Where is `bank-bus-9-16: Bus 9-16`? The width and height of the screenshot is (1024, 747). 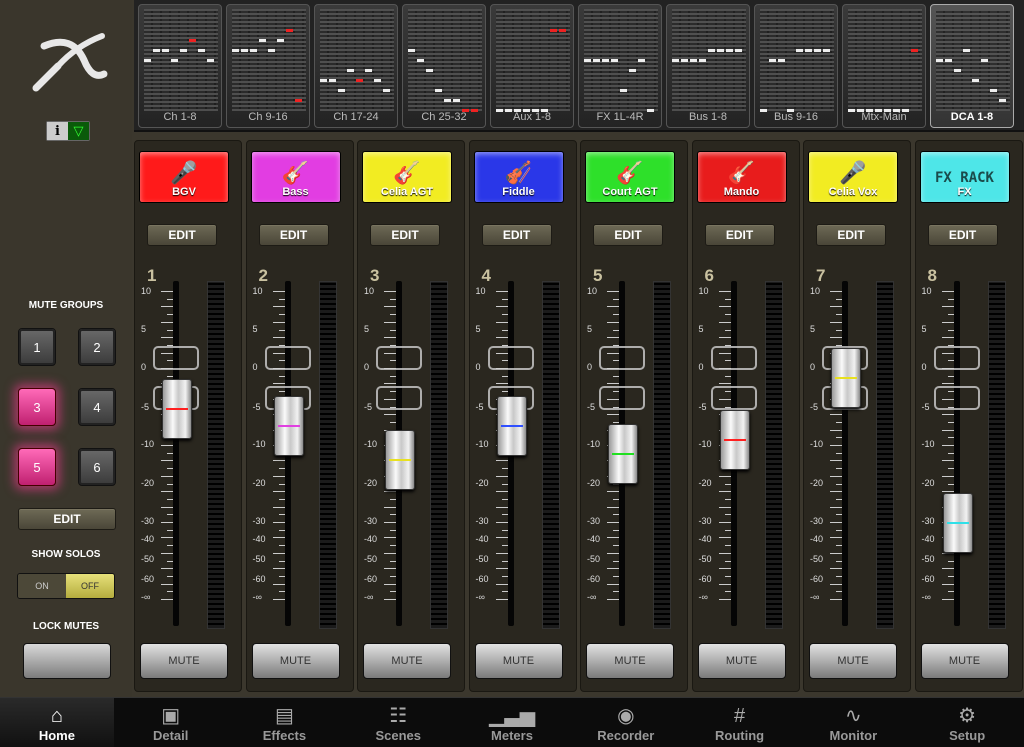 bank-bus-9-16: Bus 9-16 is located at coordinates (796, 66).